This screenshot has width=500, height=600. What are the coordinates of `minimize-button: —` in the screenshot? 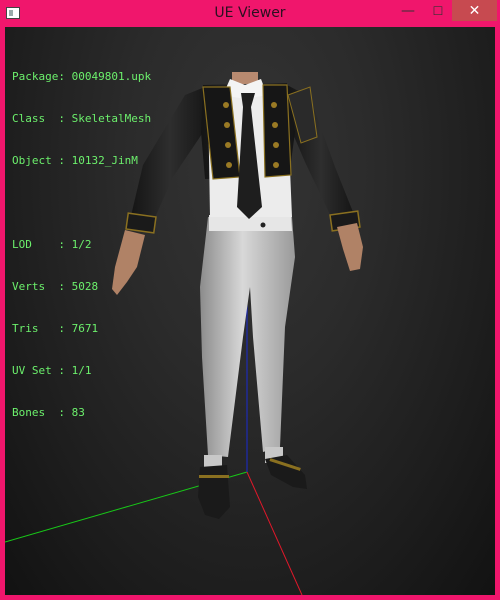 It's located at (408, 10).